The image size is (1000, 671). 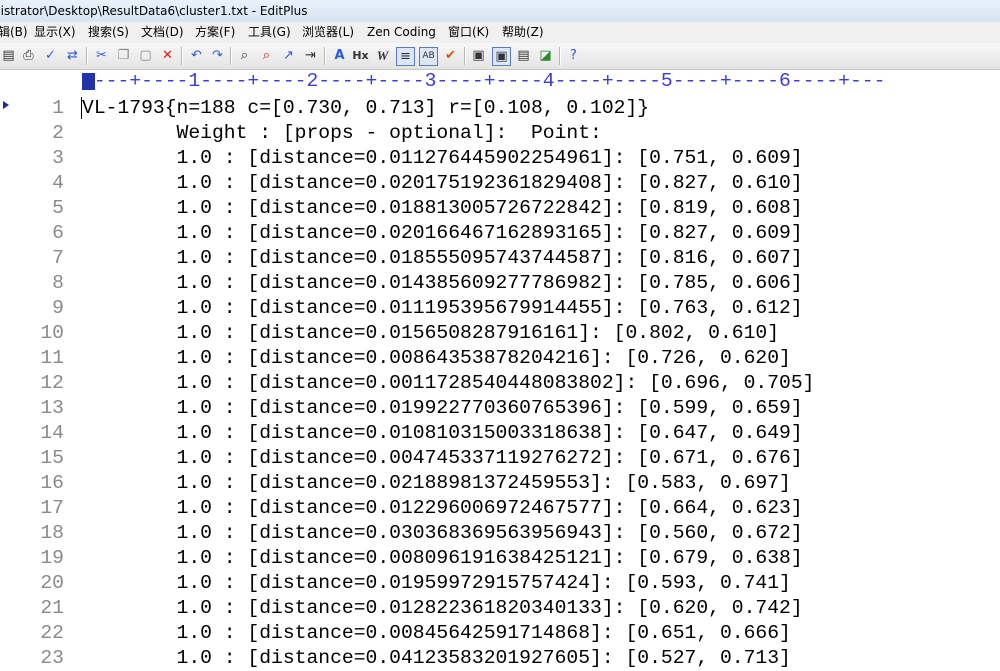 I want to click on line-text: Weight : [props - optional]: Point:, so click(x=342, y=133).